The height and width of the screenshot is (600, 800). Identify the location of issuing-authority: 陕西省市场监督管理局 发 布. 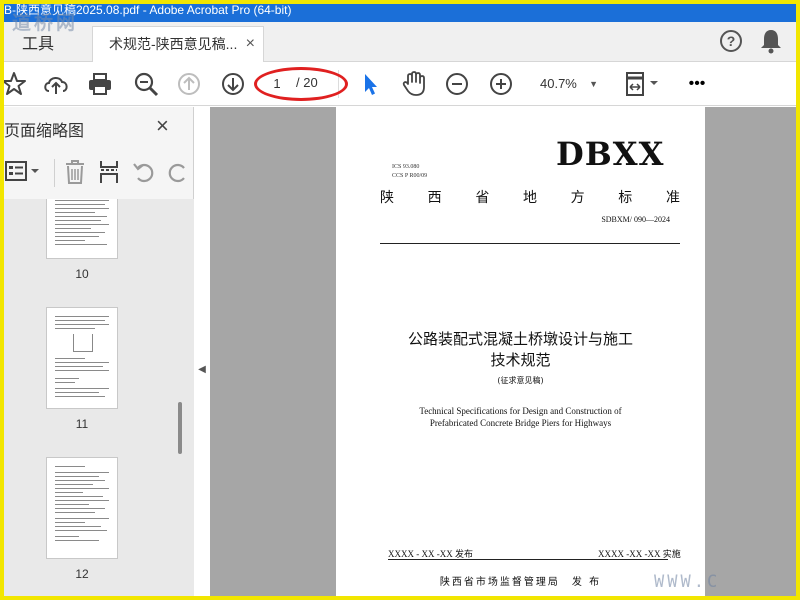
(520, 582).